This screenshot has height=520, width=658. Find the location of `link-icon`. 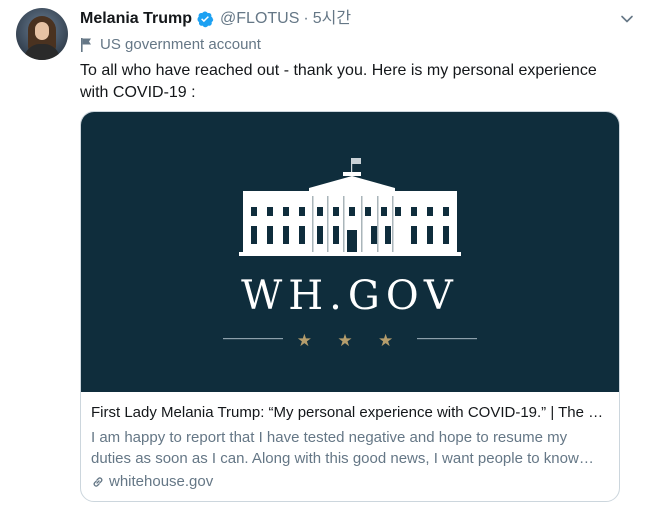

link-icon is located at coordinates (98, 482).